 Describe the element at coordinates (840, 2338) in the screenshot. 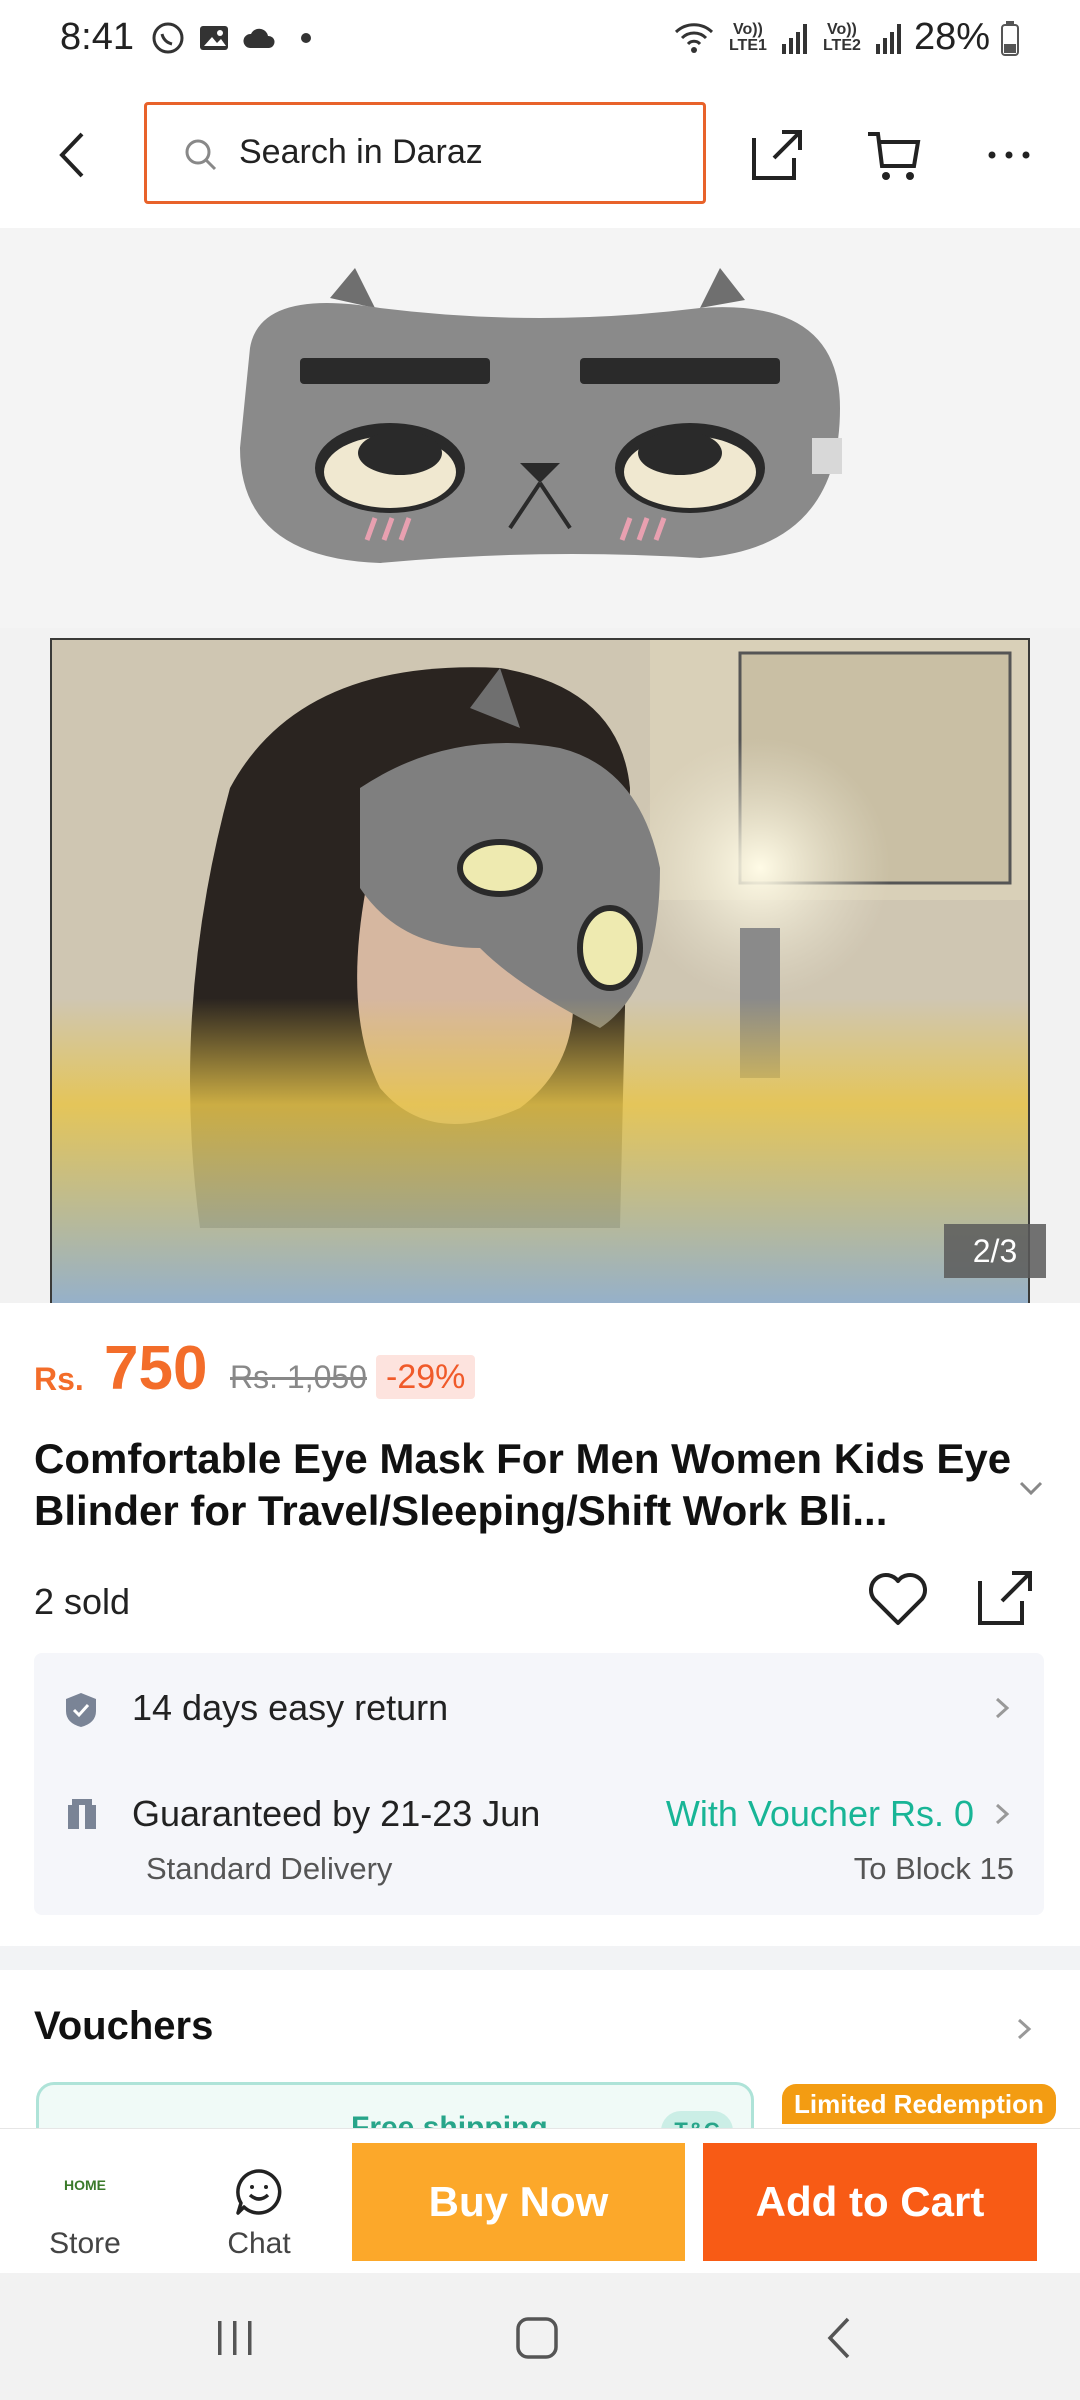

I see `back-nav-icon` at that location.